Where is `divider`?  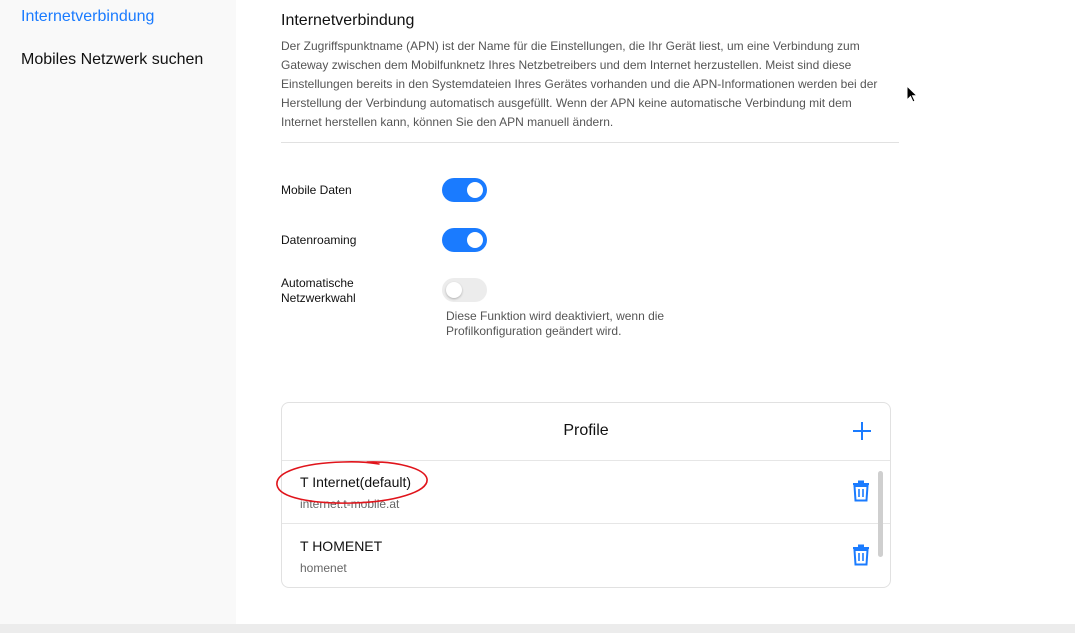 divider is located at coordinates (590, 142).